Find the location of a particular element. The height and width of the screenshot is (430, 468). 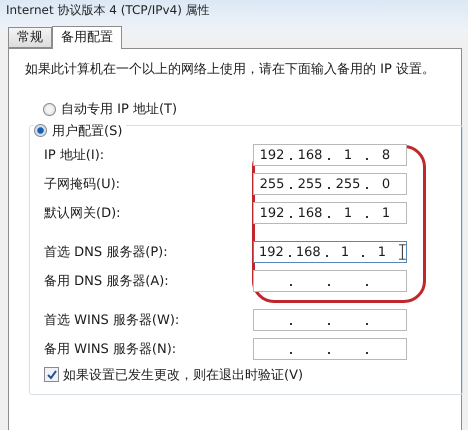

checkbox is located at coordinates (51, 374).